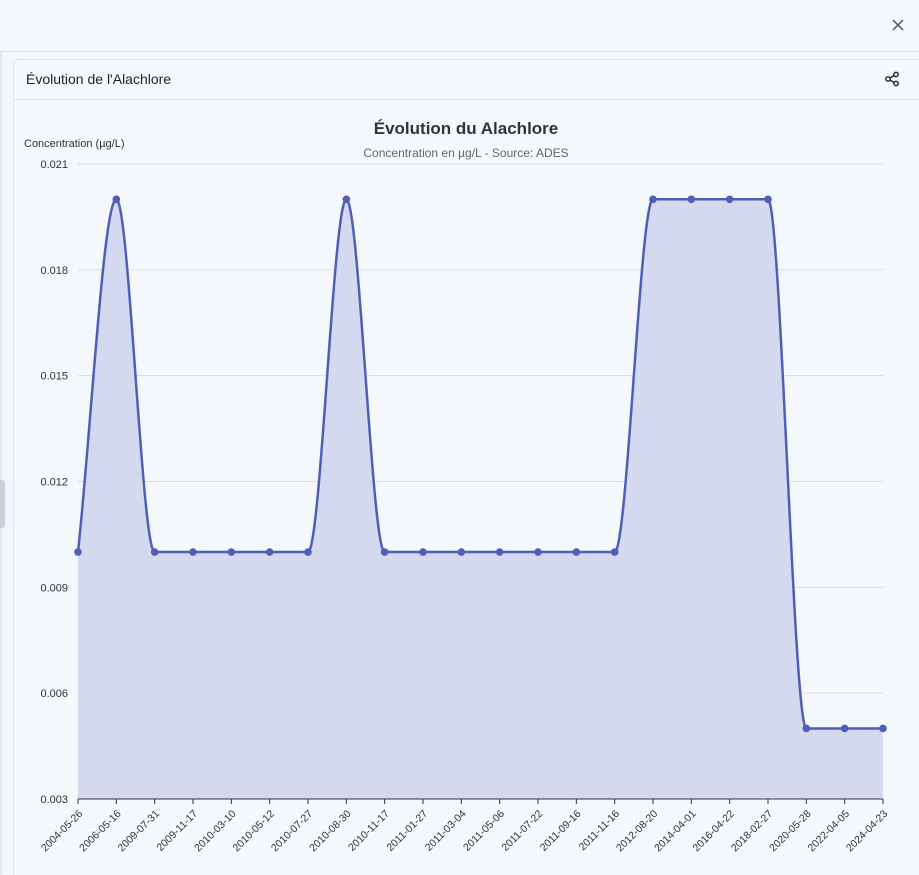 This screenshot has width=919, height=875. Describe the element at coordinates (74, 144) in the screenshot. I see `y-axis-label: Concentration (µg/L)` at that location.